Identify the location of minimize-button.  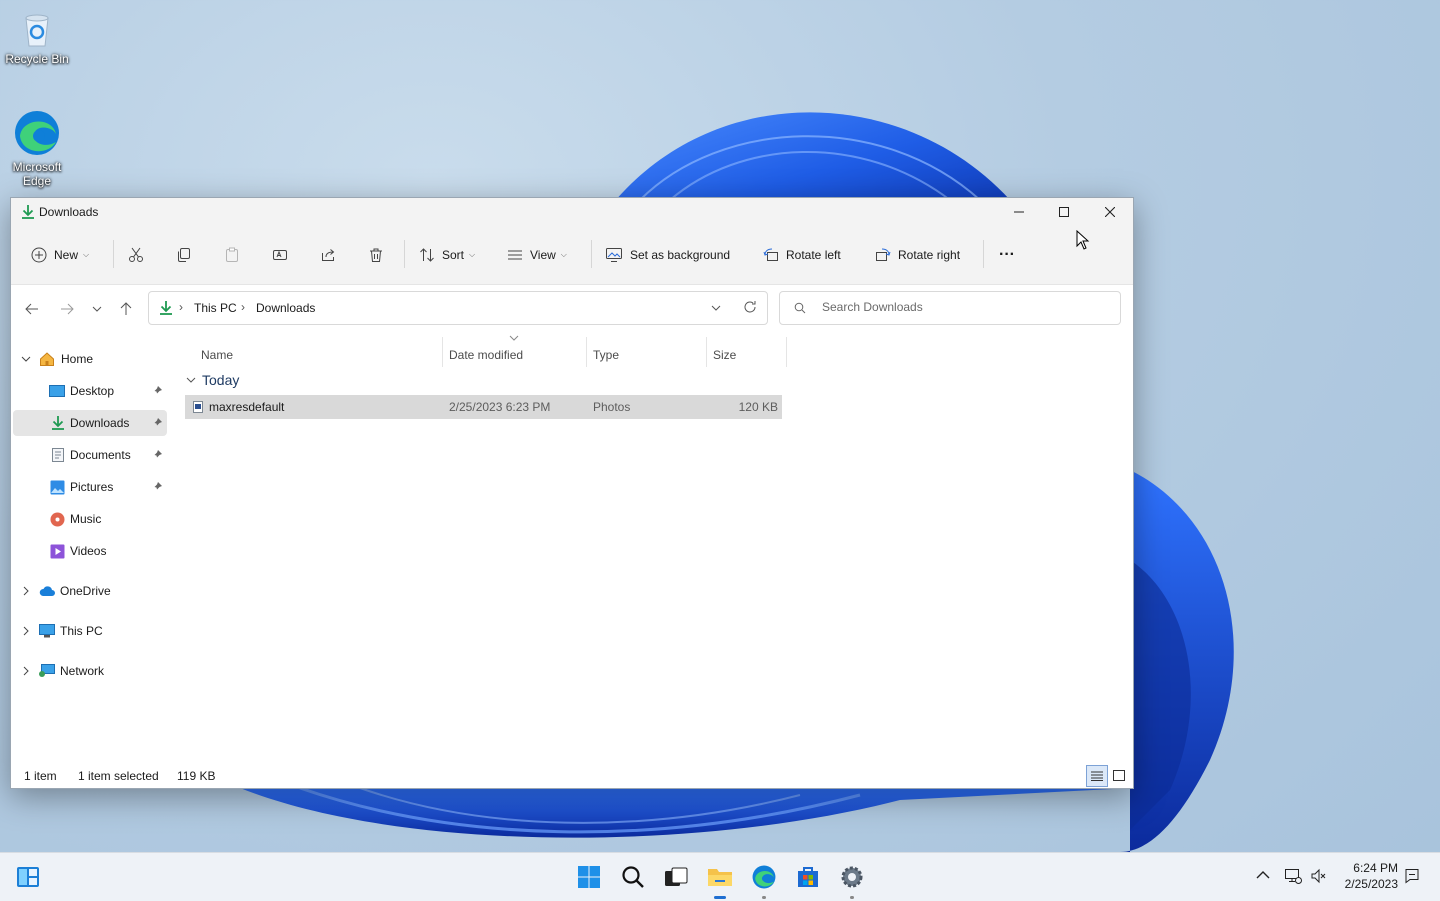
(1019, 212).